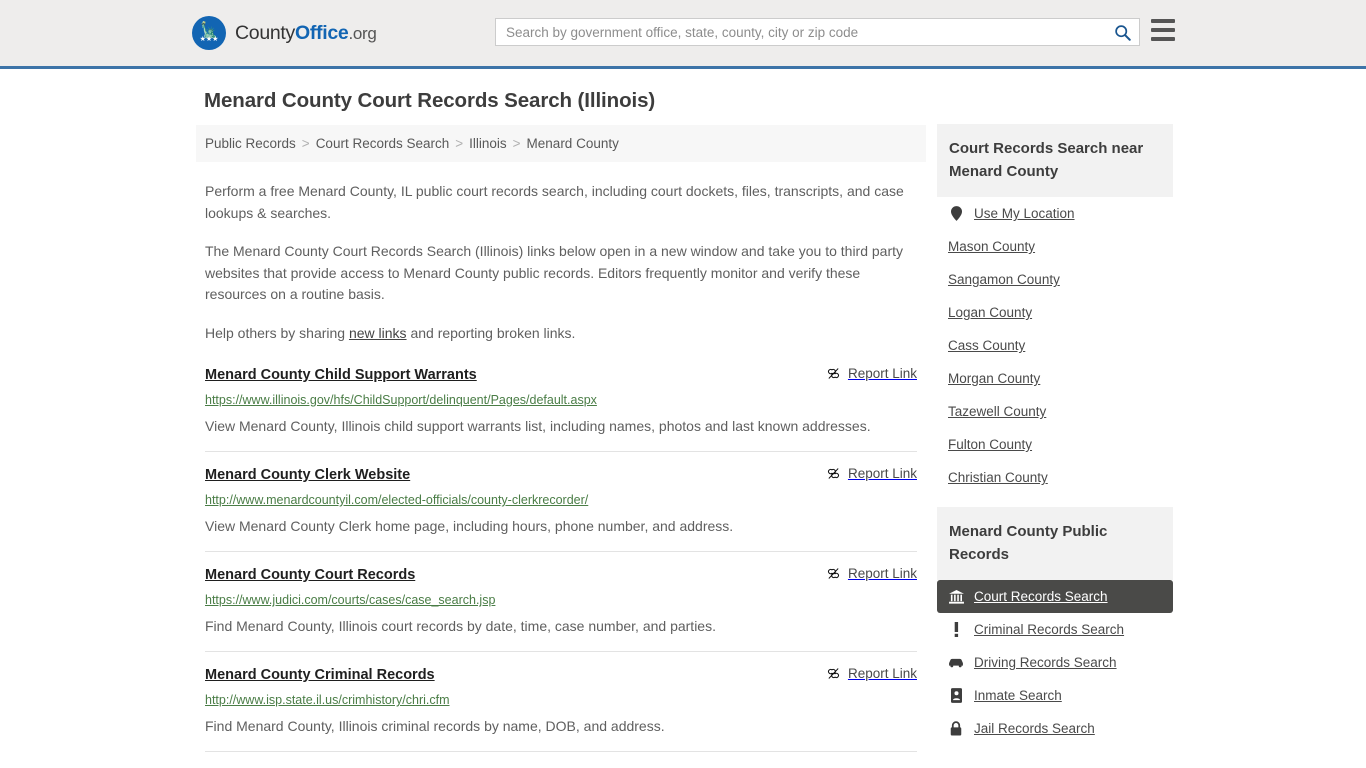  I want to click on logo-text-county: County, so click(265, 32).